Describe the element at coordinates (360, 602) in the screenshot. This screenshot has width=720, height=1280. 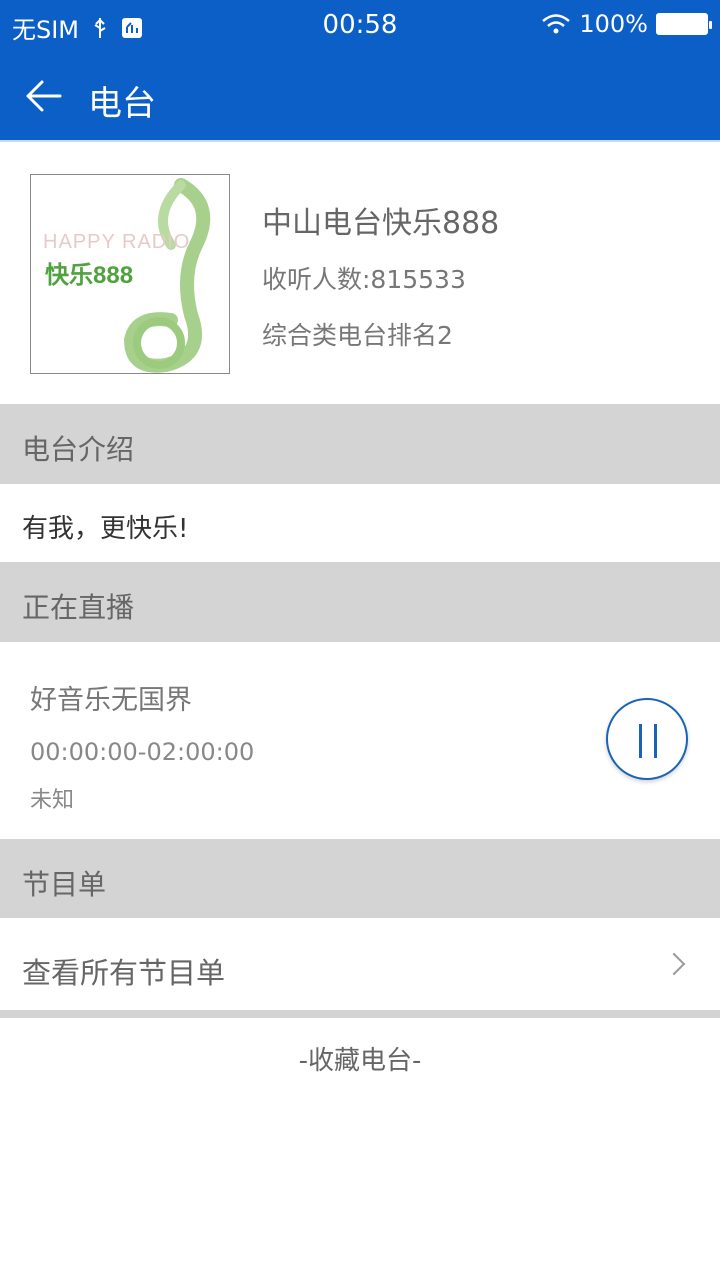
I see `section-live-heading: 正在直播` at that location.